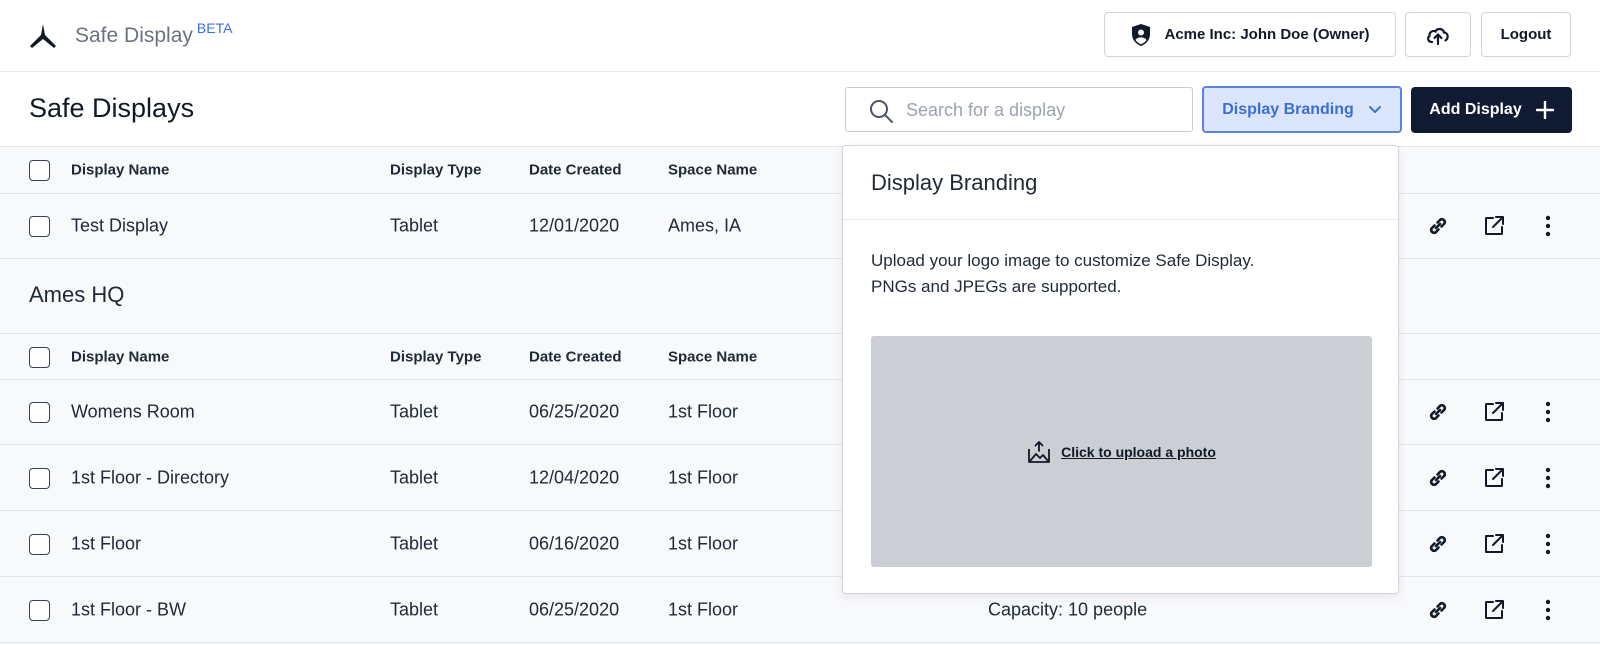 This screenshot has width=1600, height=645. What do you see at coordinates (77, 294) in the screenshot?
I see `group-title: Ames HQ` at bounding box center [77, 294].